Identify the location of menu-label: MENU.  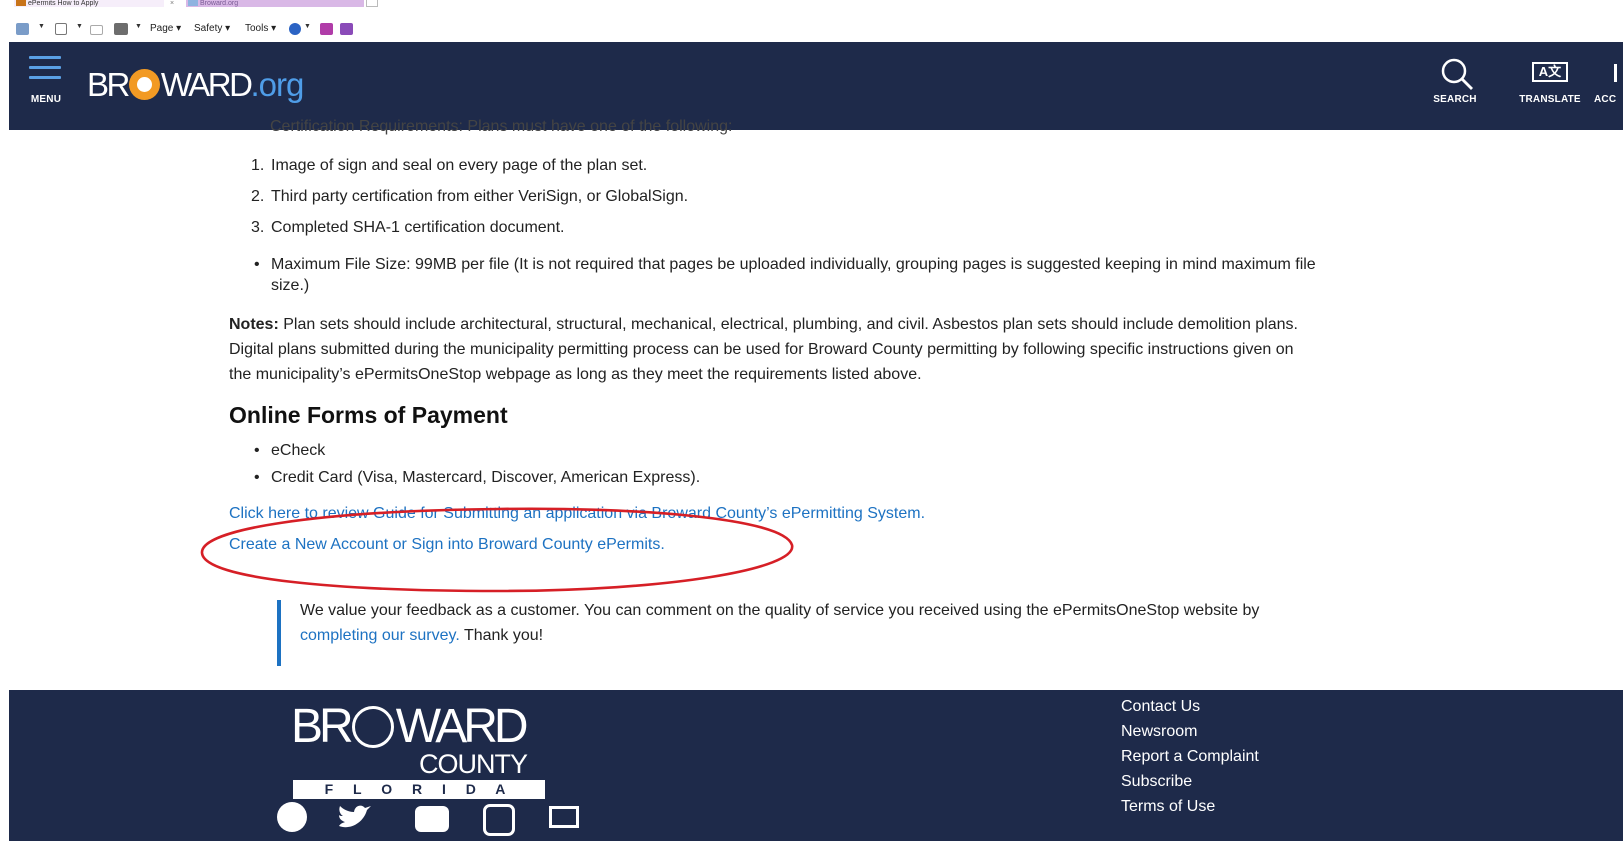
(46, 99).